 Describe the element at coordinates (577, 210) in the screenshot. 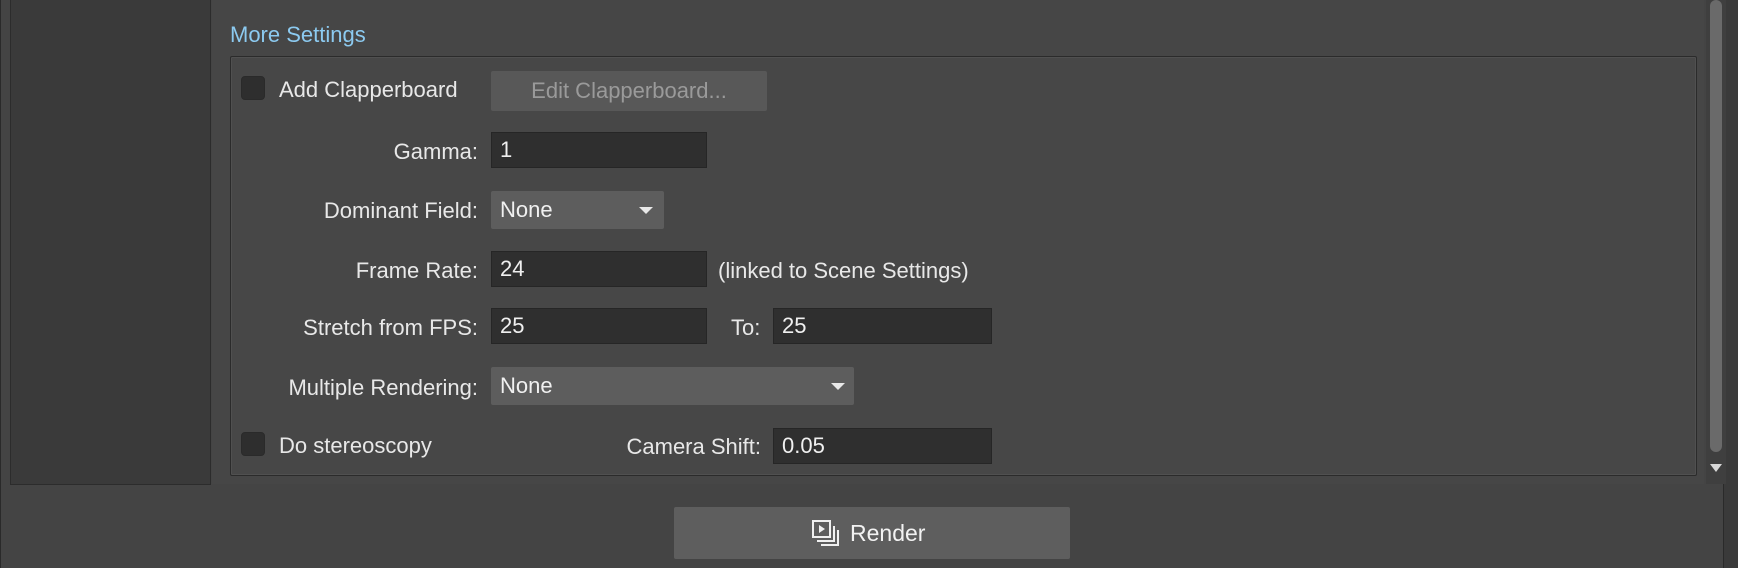

I see `dominant-field-dropdown: None` at that location.